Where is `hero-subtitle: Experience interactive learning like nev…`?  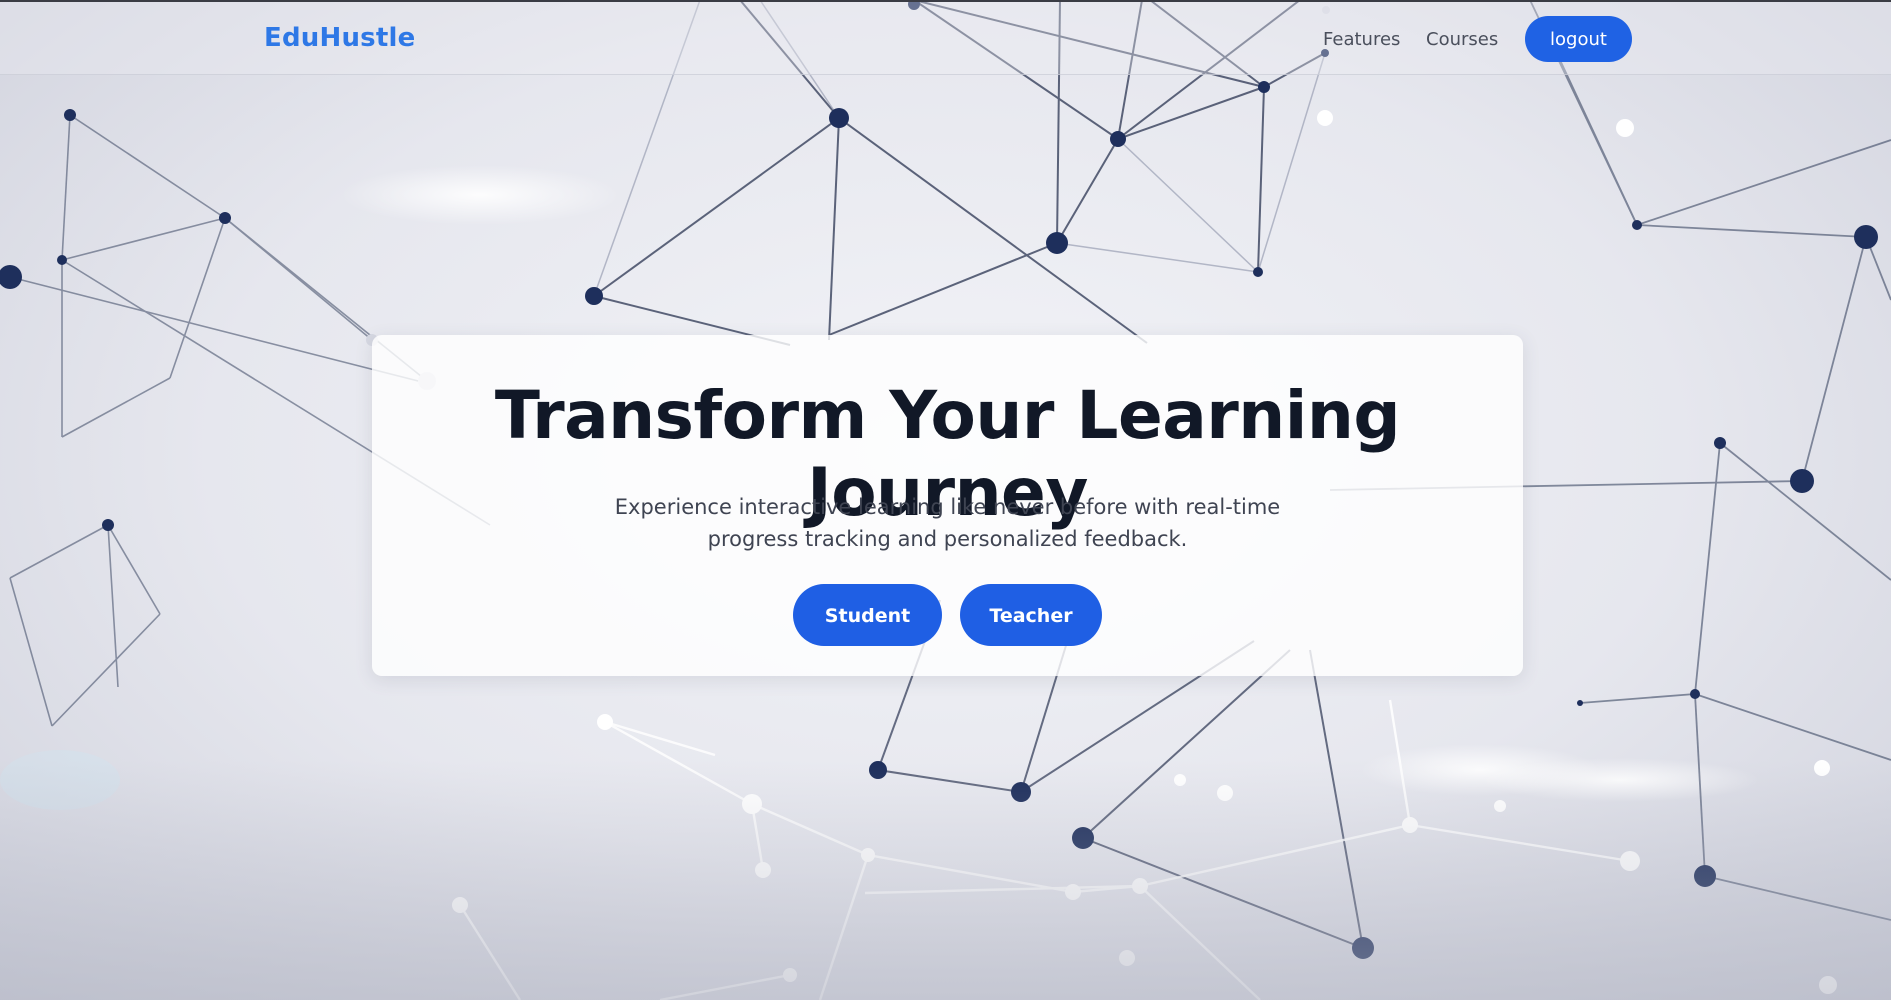 hero-subtitle: Experience interactive learning like nev… is located at coordinates (947, 523).